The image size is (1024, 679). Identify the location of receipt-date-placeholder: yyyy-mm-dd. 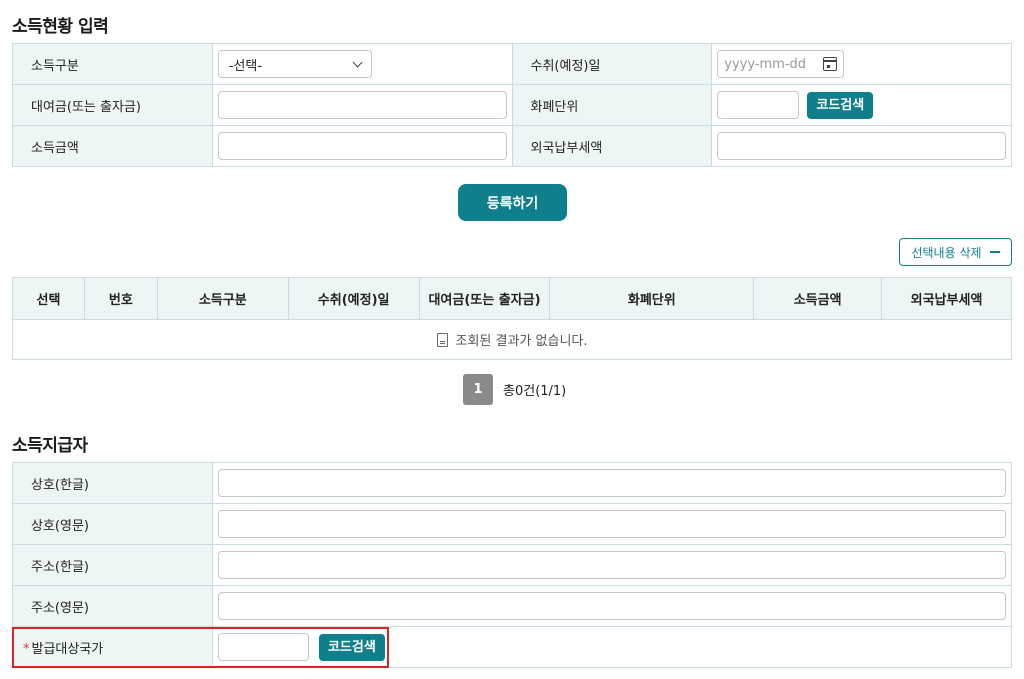
(765, 64).